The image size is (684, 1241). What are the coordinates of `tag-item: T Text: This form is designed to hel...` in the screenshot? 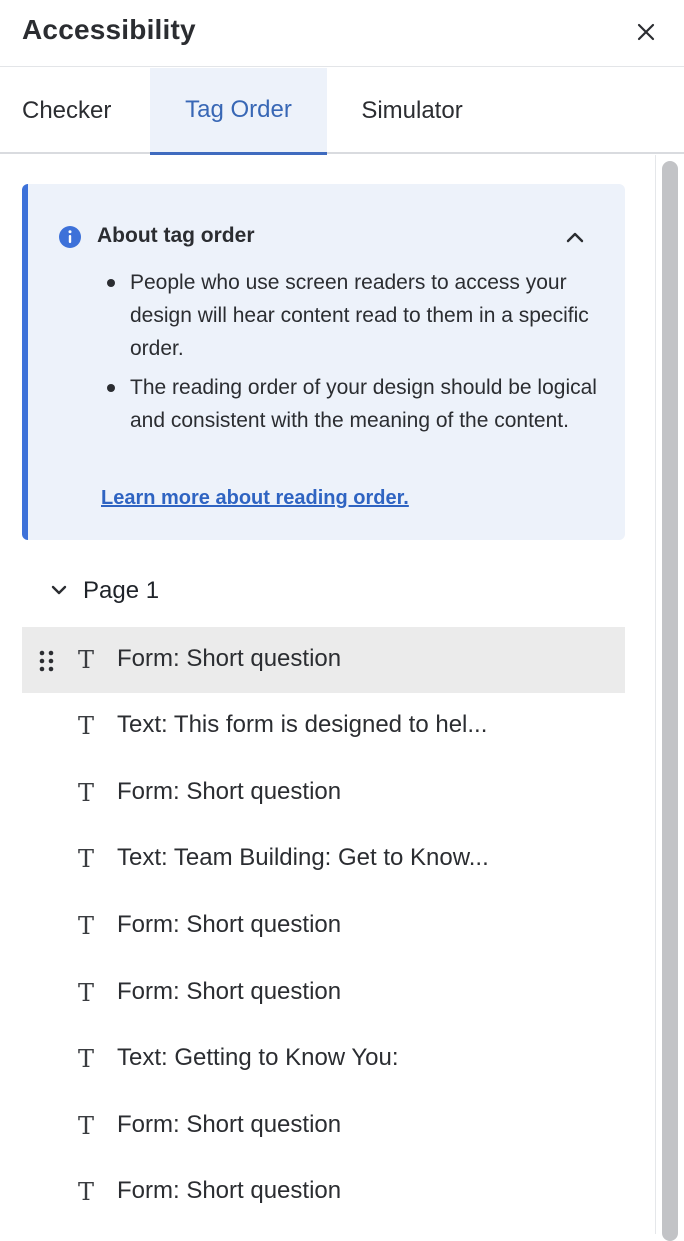 It's located at (323, 726).